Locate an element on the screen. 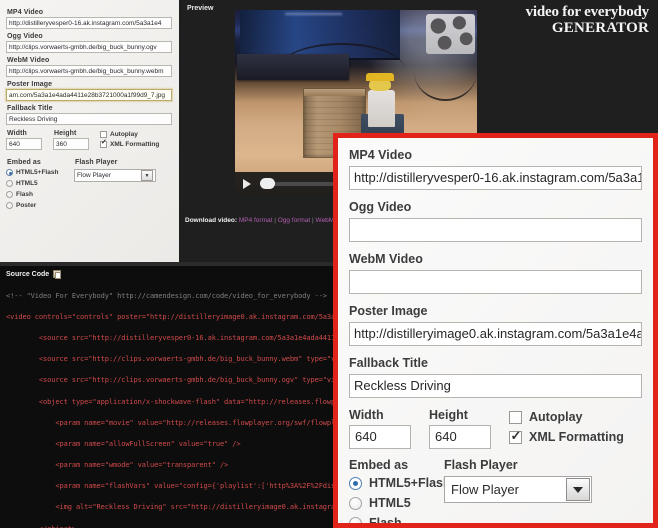  width-label: Width is located at coordinates (17, 133).